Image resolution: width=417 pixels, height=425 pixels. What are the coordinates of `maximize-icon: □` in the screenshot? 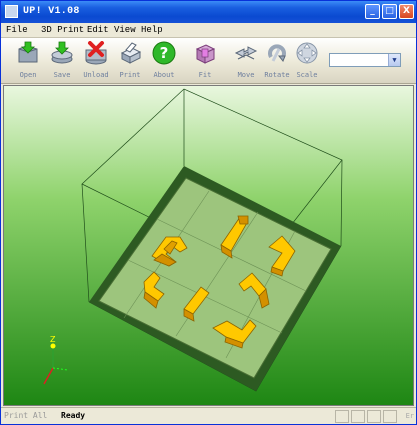 It's located at (389, 11).